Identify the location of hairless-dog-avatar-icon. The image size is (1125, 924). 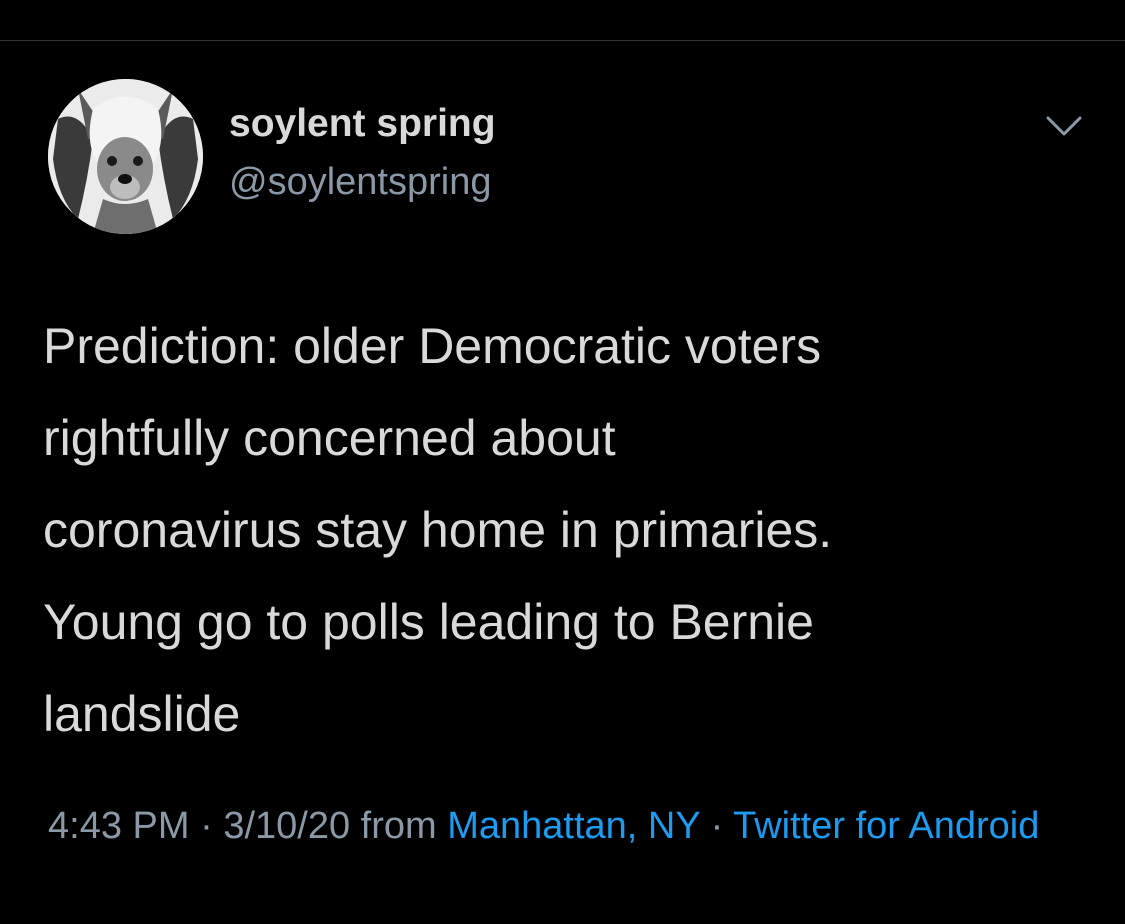
(125, 156).